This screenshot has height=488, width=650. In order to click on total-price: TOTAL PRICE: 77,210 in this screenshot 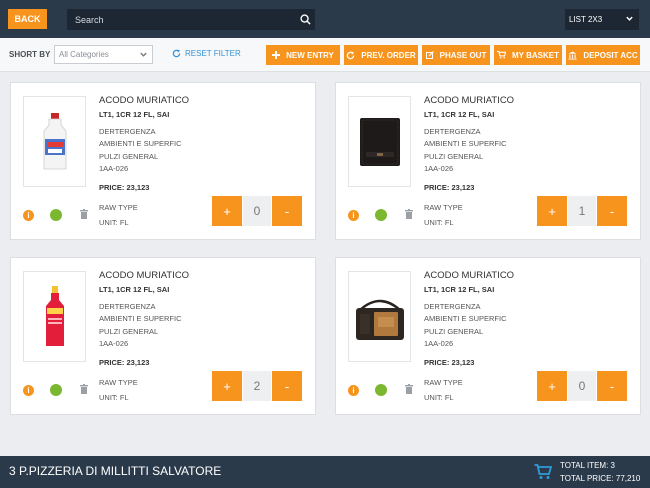, I will do `click(600, 478)`.